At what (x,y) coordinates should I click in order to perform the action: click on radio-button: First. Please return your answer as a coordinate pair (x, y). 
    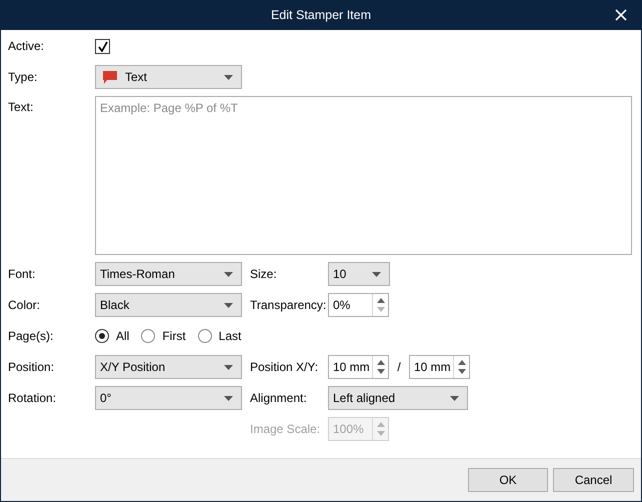
    Looking at the image, I should click on (163, 336).